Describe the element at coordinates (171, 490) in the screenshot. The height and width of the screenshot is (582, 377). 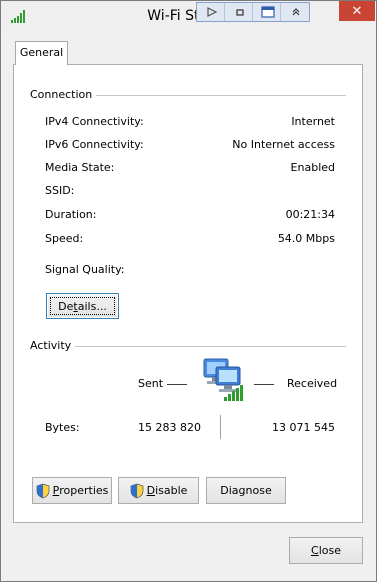
I see `disable-label-rest: isable` at that location.